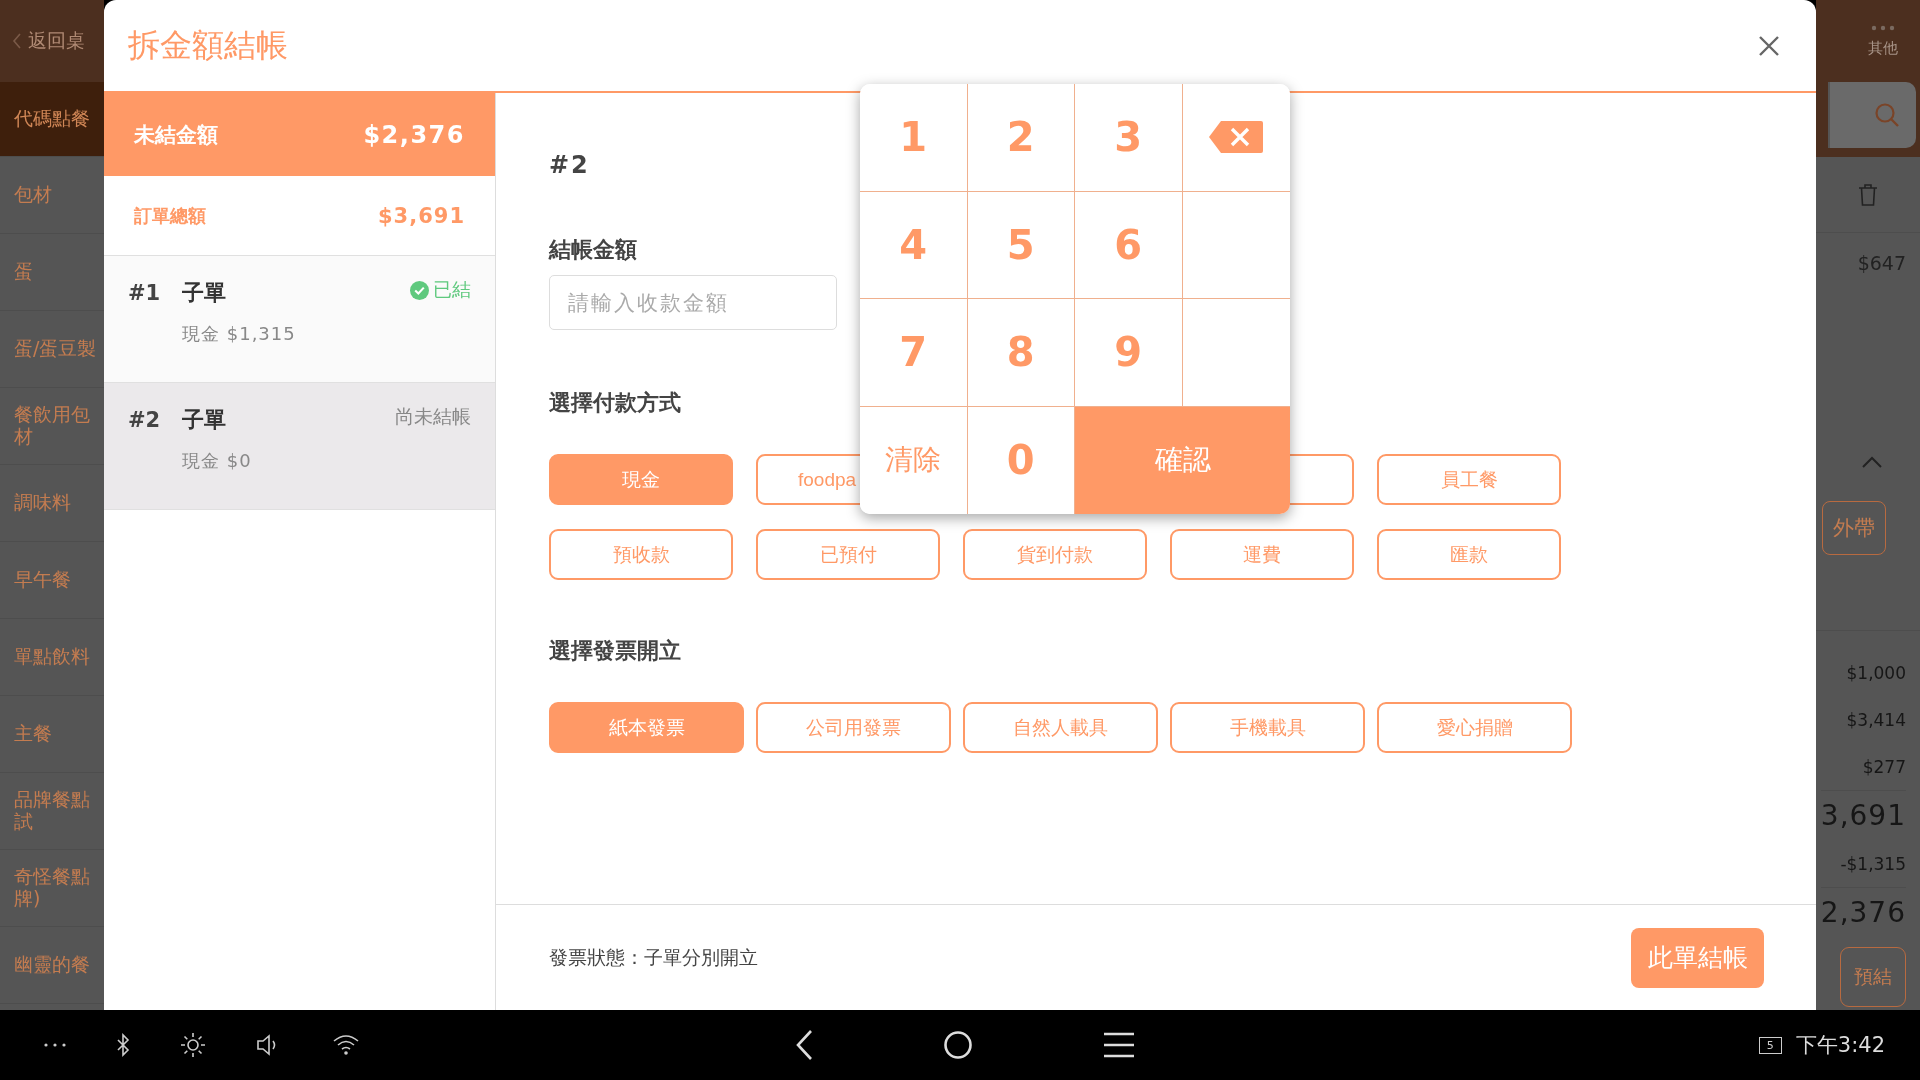 Image resolution: width=1920 pixels, height=1080 pixels. Describe the element at coordinates (421, 215) in the screenshot. I see `order-total-amount: $3,691` at that location.